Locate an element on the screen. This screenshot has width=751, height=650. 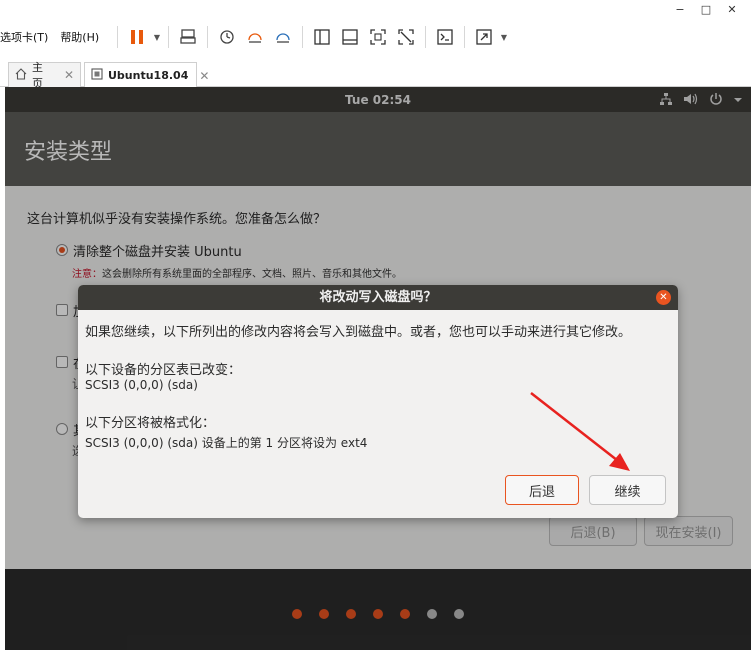
send-keys-icon is located at coordinates (188, 37).